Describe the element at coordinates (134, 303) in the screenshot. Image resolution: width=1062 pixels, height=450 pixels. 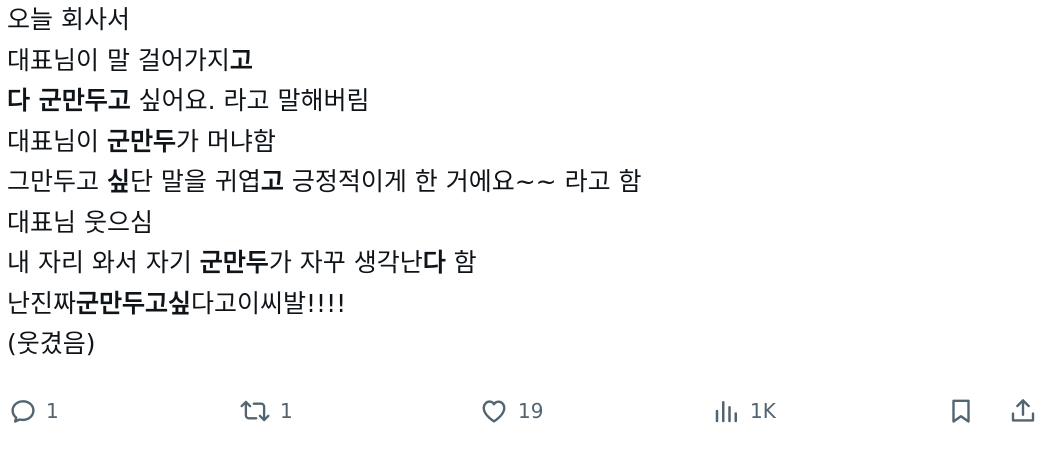
I see `bold-text-segment: 군만두고싶` at that location.